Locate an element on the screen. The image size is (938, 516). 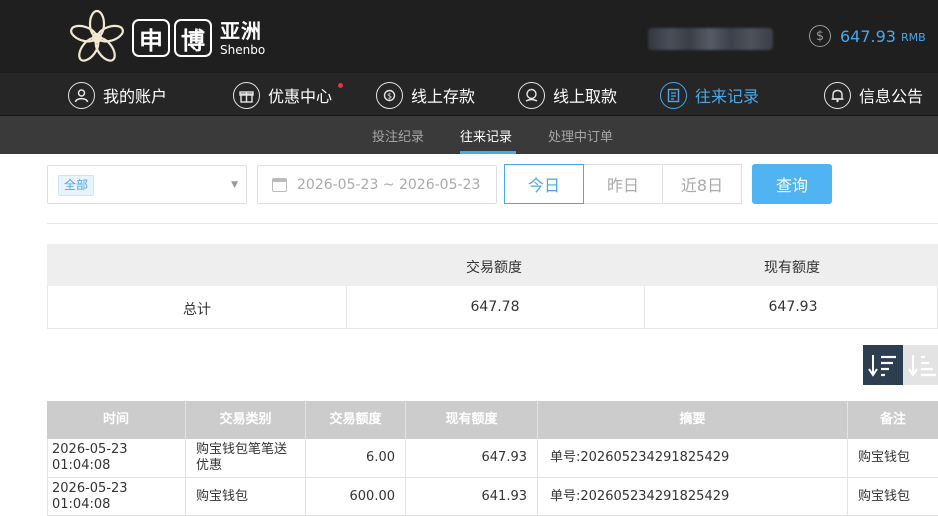
last-8-days-button: 近8日 is located at coordinates (702, 184).